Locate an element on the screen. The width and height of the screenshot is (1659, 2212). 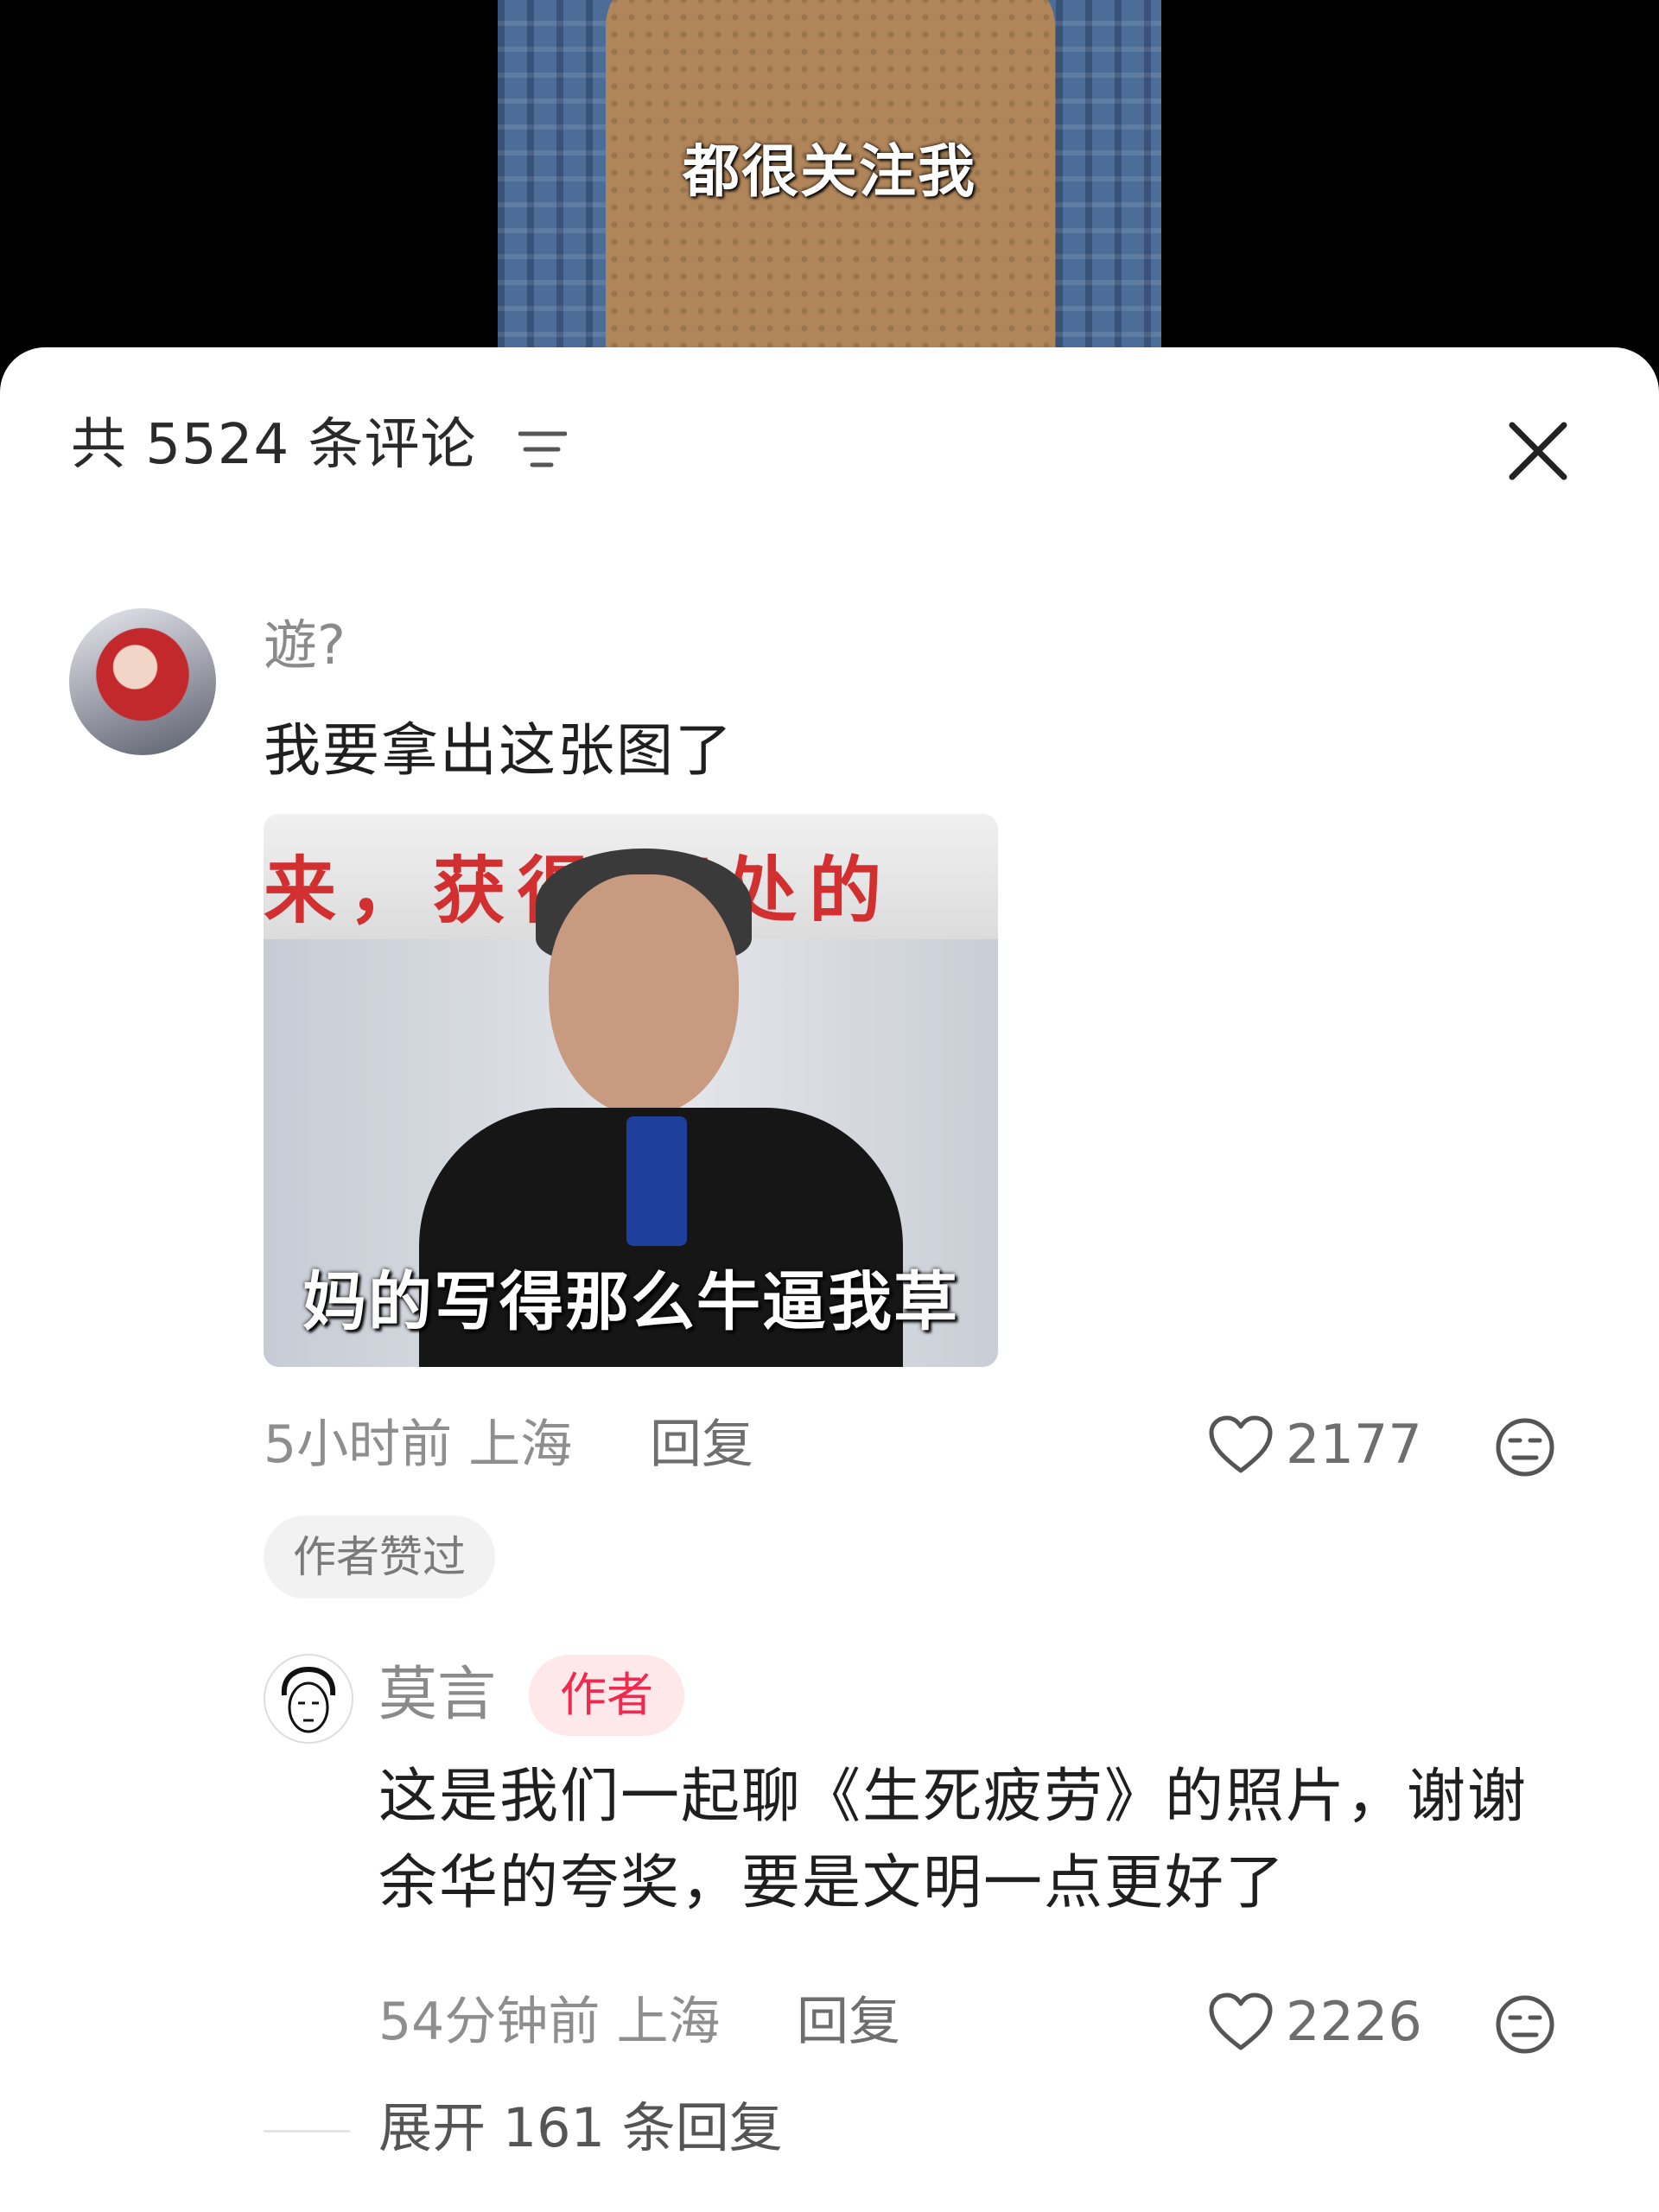
comment-image: 来，获得 深处的 妈的写得那么牛逼我草 is located at coordinates (631, 1090).